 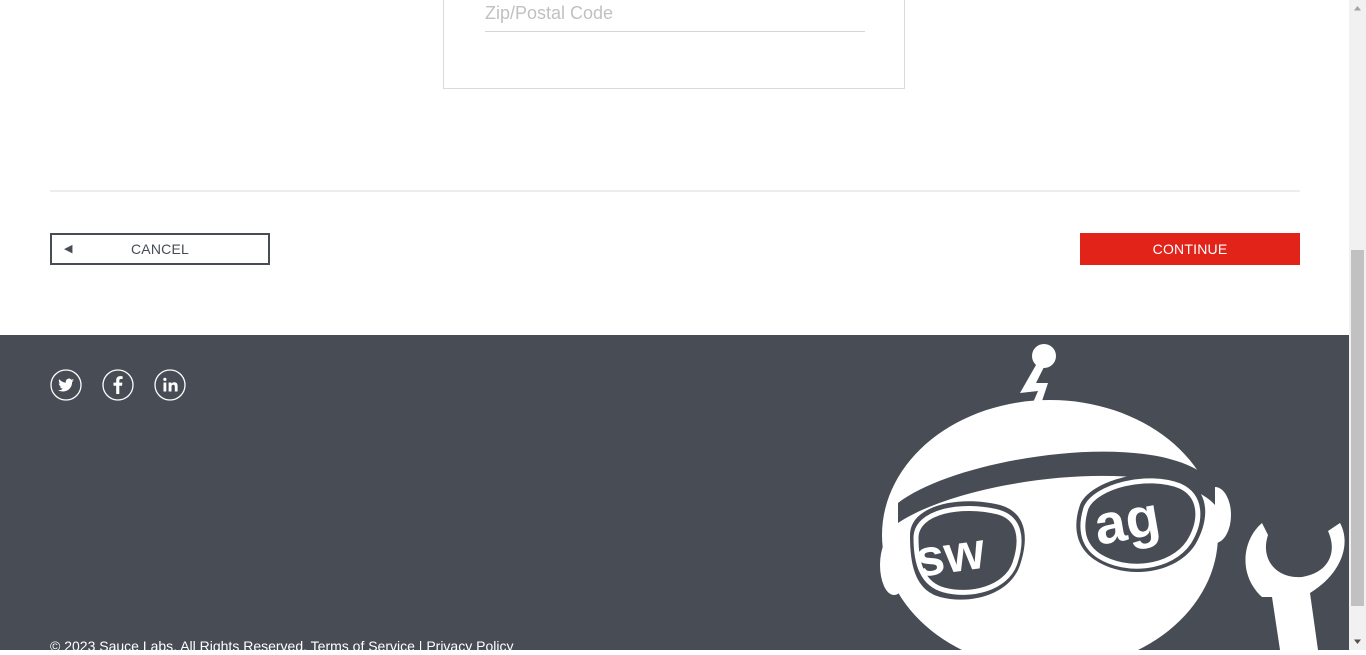 What do you see at coordinates (675, 191) in the screenshot?
I see `divider` at bounding box center [675, 191].